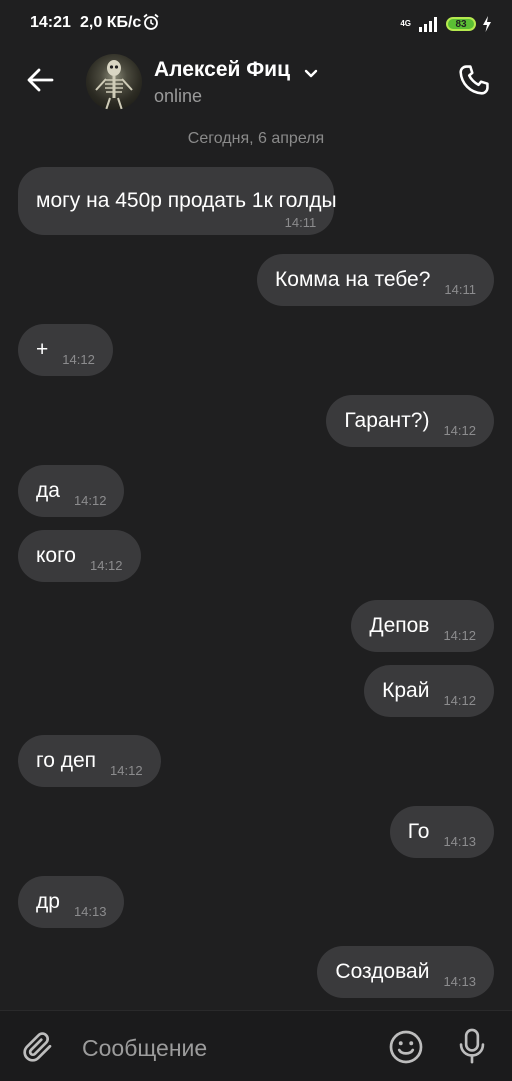 This screenshot has width=512, height=1081. What do you see at coordinates (406, 1047) in the screenshot?
I see `emoji-icon` at bounding box center [406, 1047].